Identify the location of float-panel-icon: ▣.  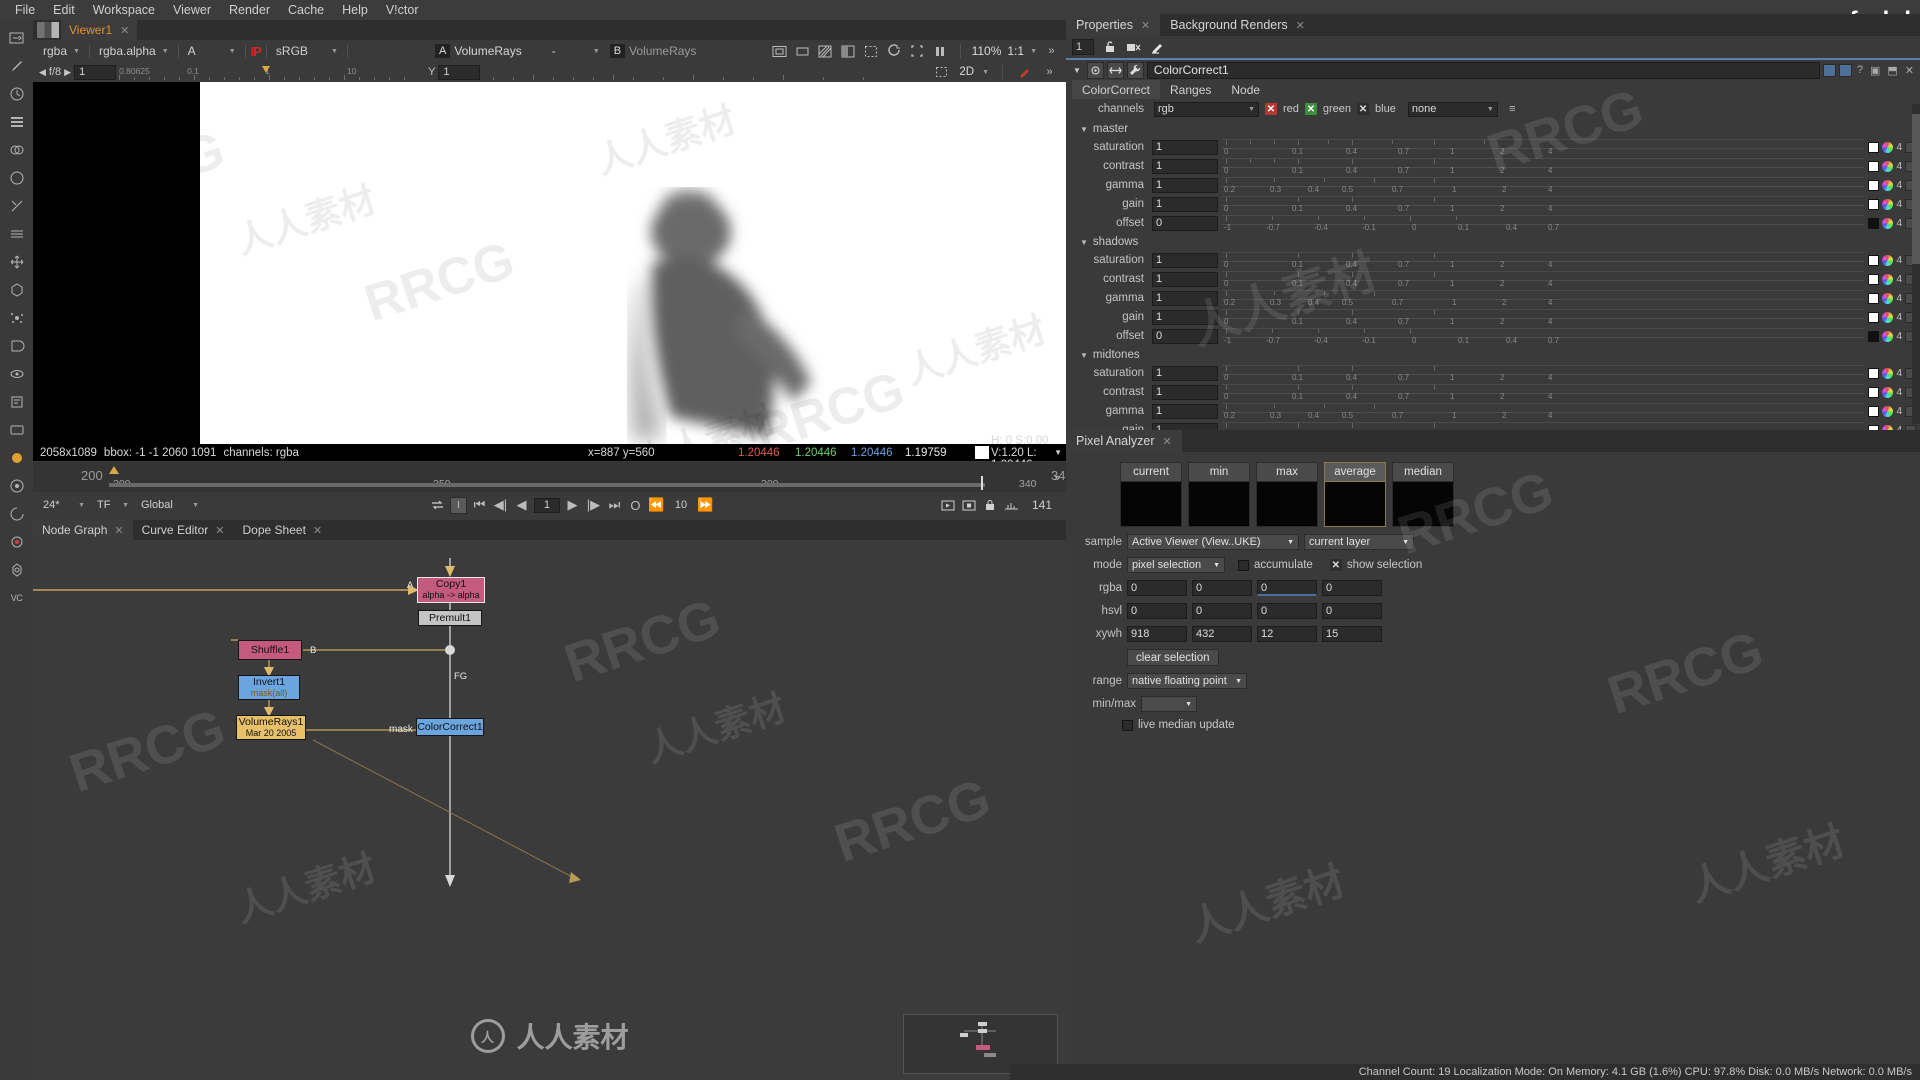
(1875, 70).